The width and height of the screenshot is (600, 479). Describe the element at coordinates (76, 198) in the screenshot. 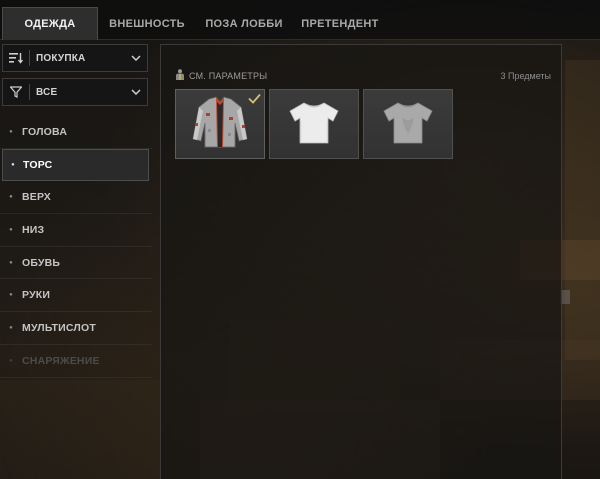

I see `category-item-top: ● ВЕРХ` at that location.